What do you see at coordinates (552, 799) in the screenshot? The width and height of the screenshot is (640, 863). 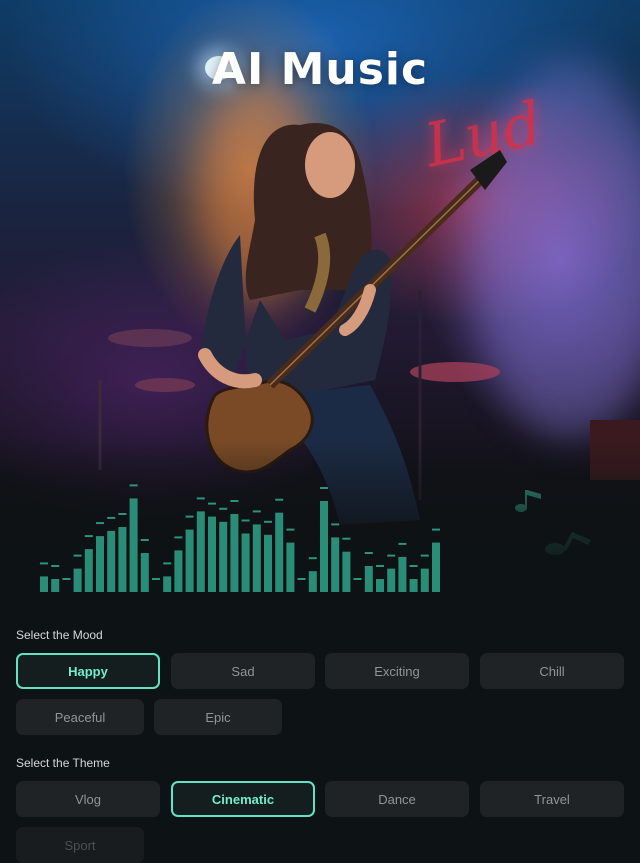 I see `theme-option-travel: Travel` at bounding box center [552, 799].